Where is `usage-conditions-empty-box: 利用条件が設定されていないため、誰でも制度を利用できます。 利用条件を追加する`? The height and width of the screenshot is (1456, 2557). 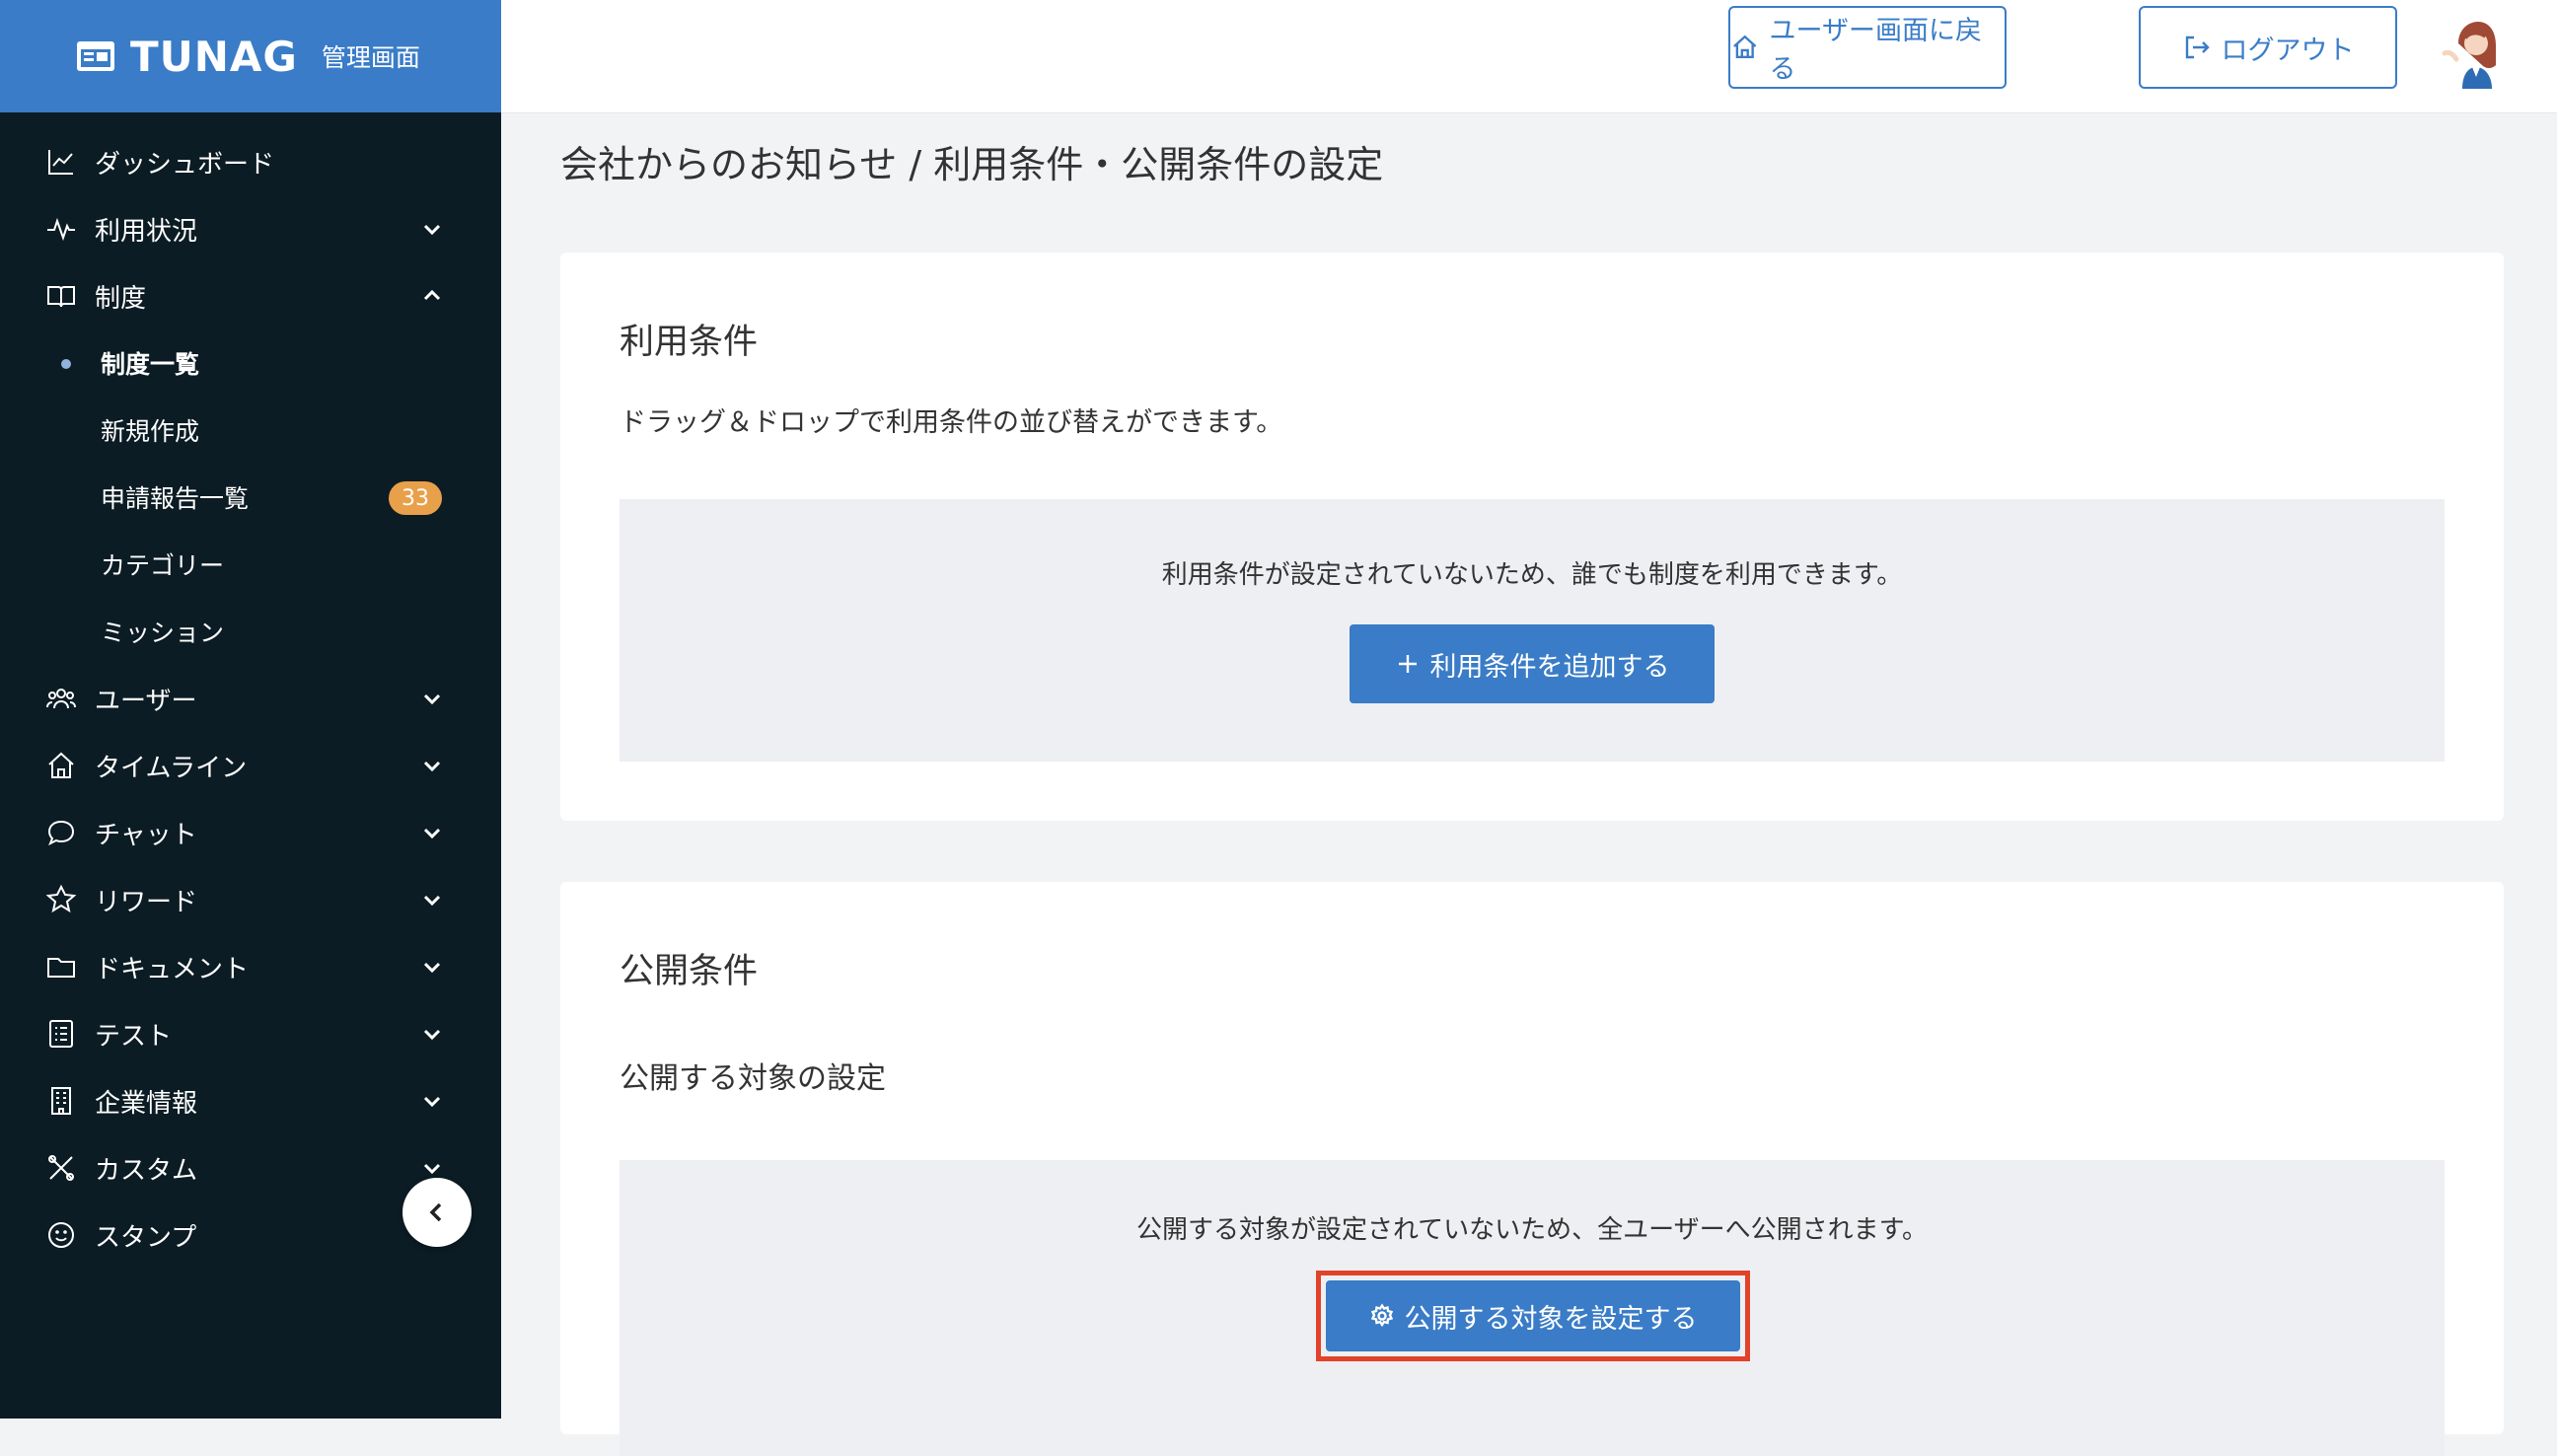
usage-conditions-empty-box: 利用条件が設定されていないため、誰でも制度を利用できます。 利用条件を追加する is located at coordinates (1532, 630).